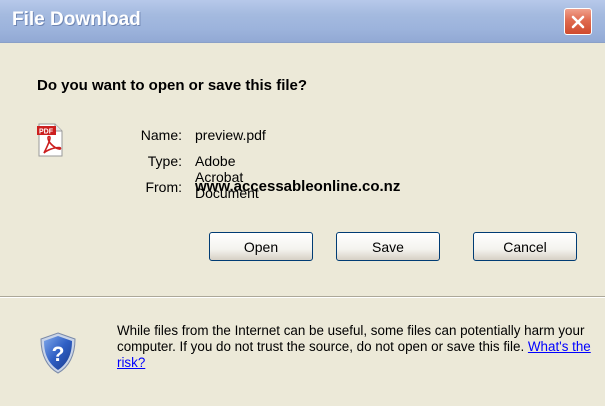 The width and height of the screenshot is (605, 406). What do you see at coordinates (172, 85) in the screenshot?
I see `dialog-question: Do you want to open or save this file?` at bounding box center [172, 85].